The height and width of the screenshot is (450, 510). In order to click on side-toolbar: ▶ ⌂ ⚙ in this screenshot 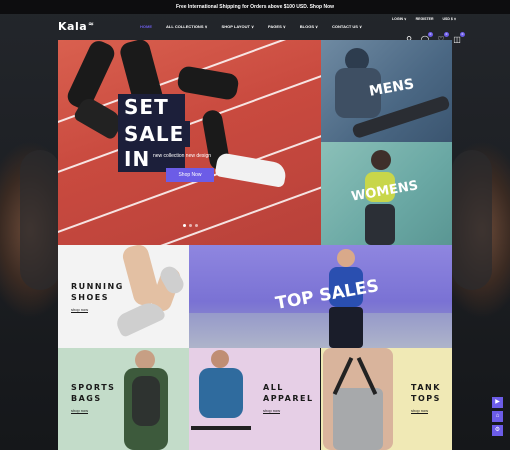, I will do `click(497, 416)`.